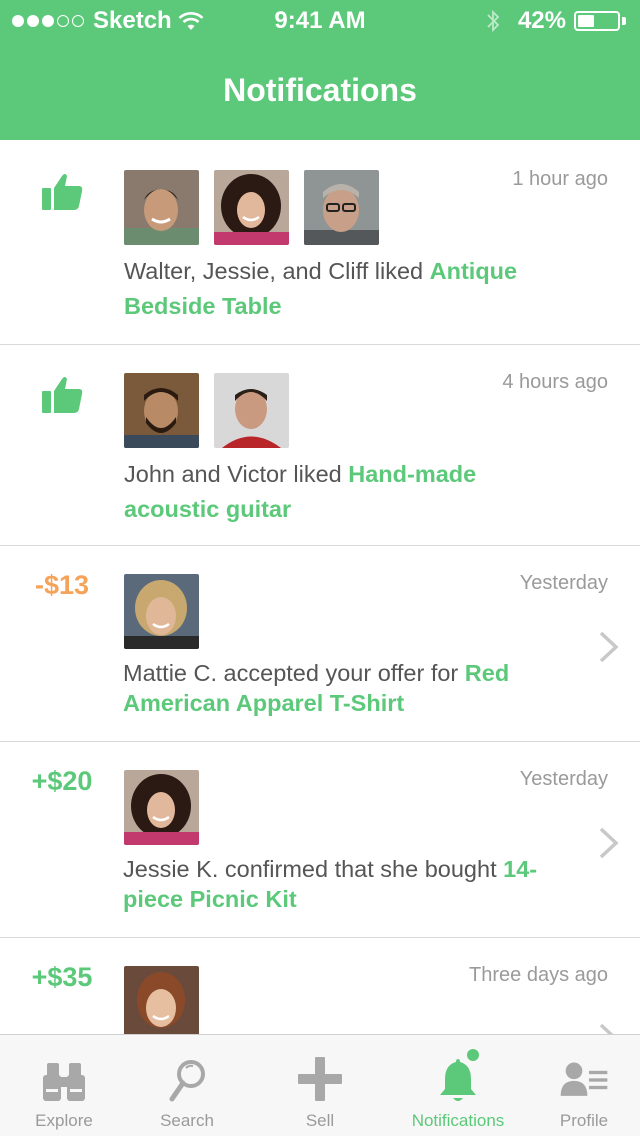  What do you see at coordinates (62, 781) in the screenshot?
I see `amount-label: +$20` at bounding box center [62, 781].